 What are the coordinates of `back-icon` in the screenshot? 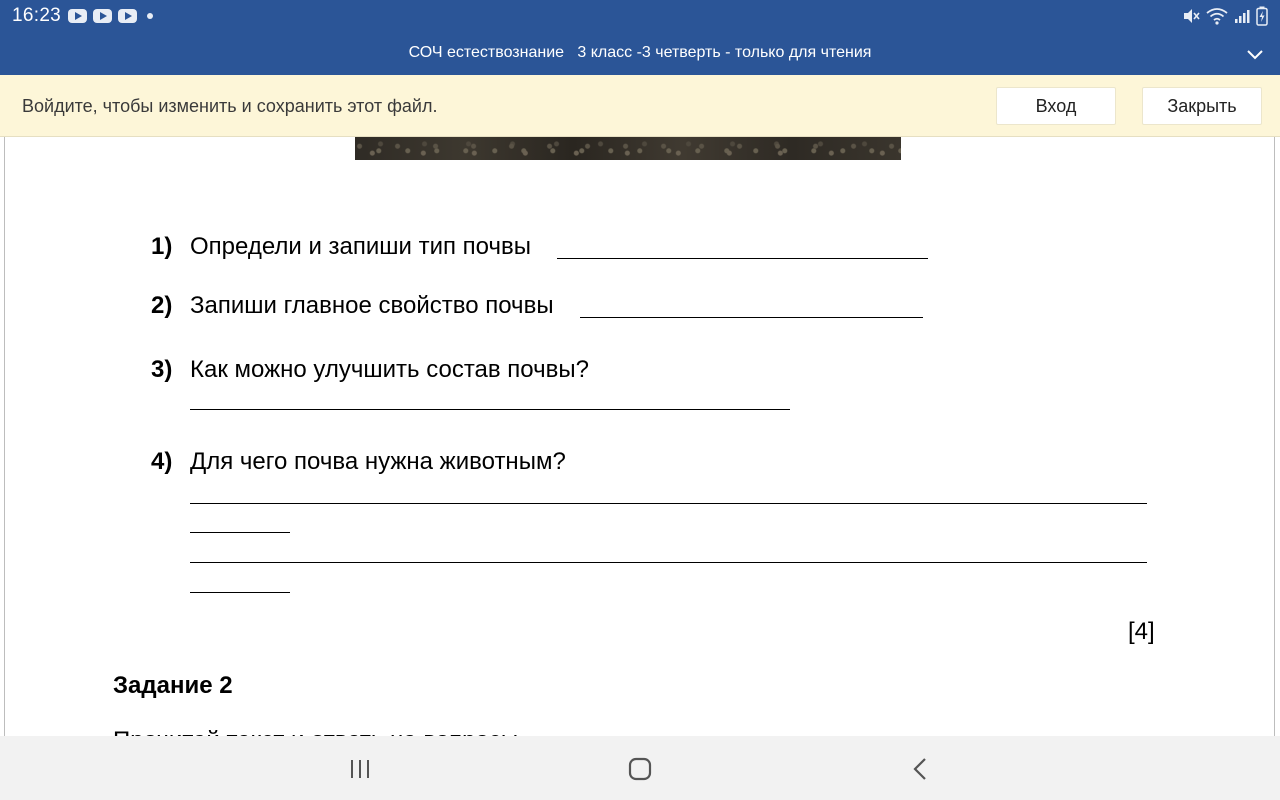 It's located at (919, 769).